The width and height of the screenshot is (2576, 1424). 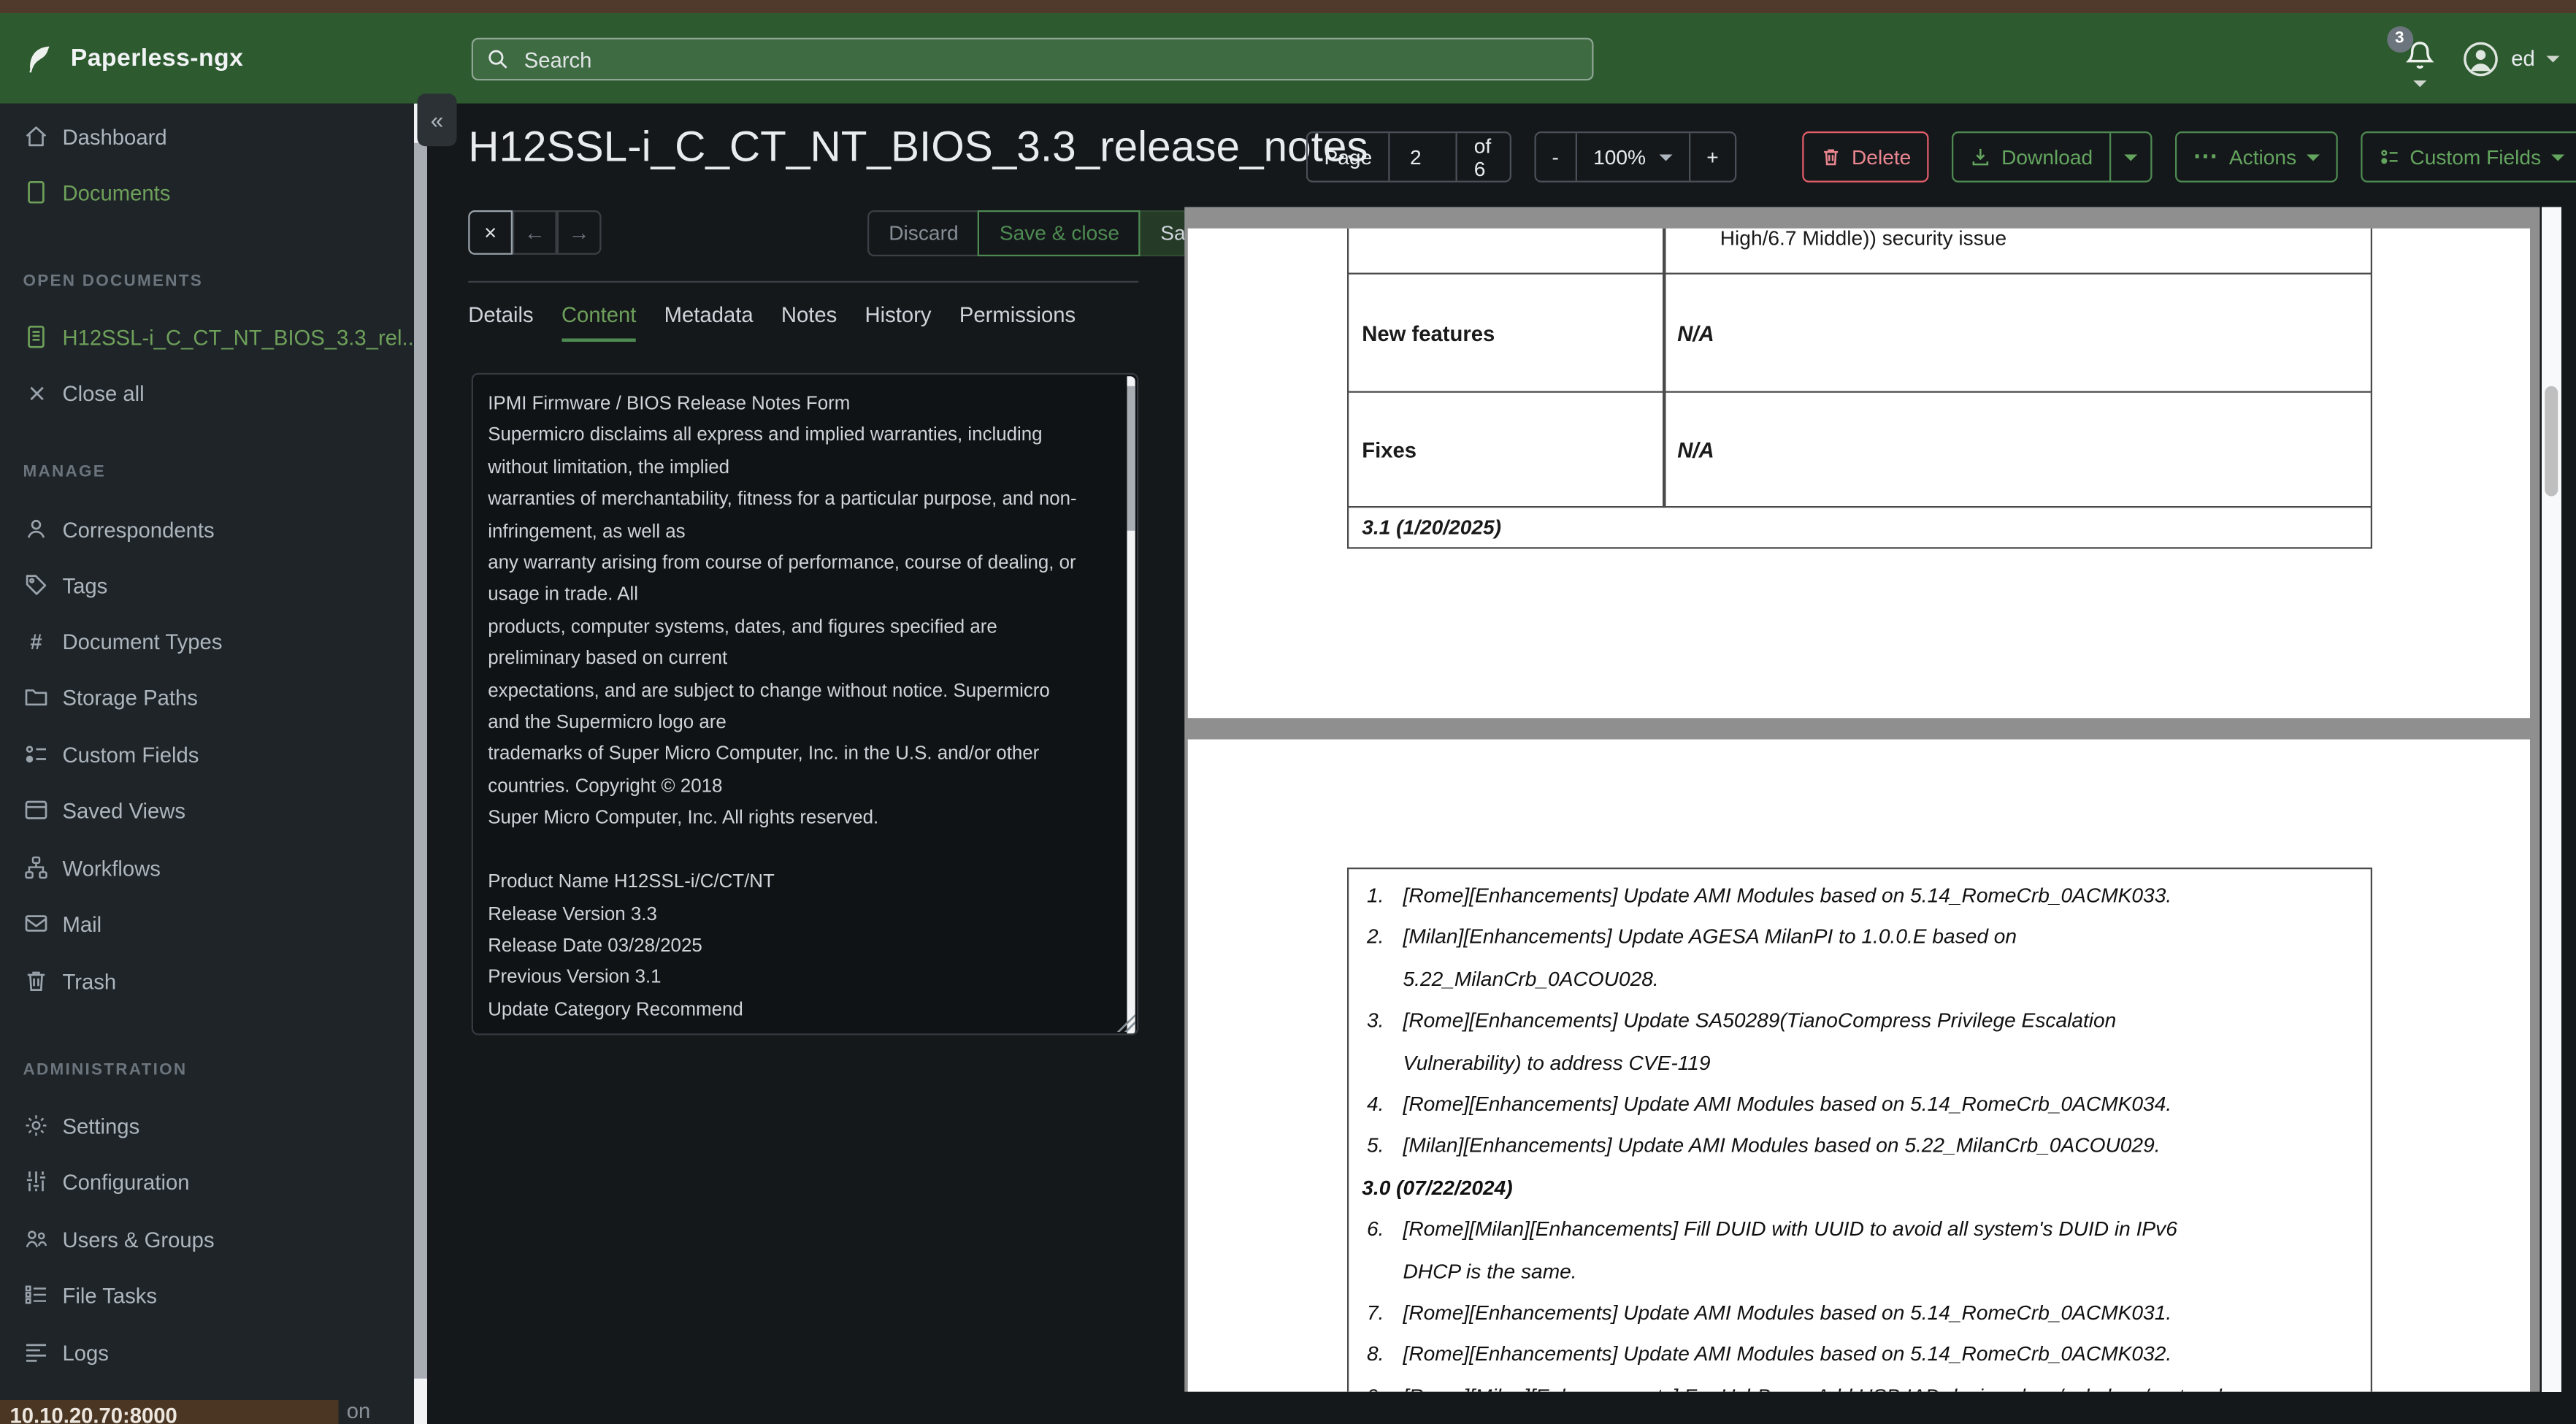 What do you see at coordinates (207, 981) in the screenshot?
I see `sidebar-item-trash: Trash` at bounding box center [207, 981].